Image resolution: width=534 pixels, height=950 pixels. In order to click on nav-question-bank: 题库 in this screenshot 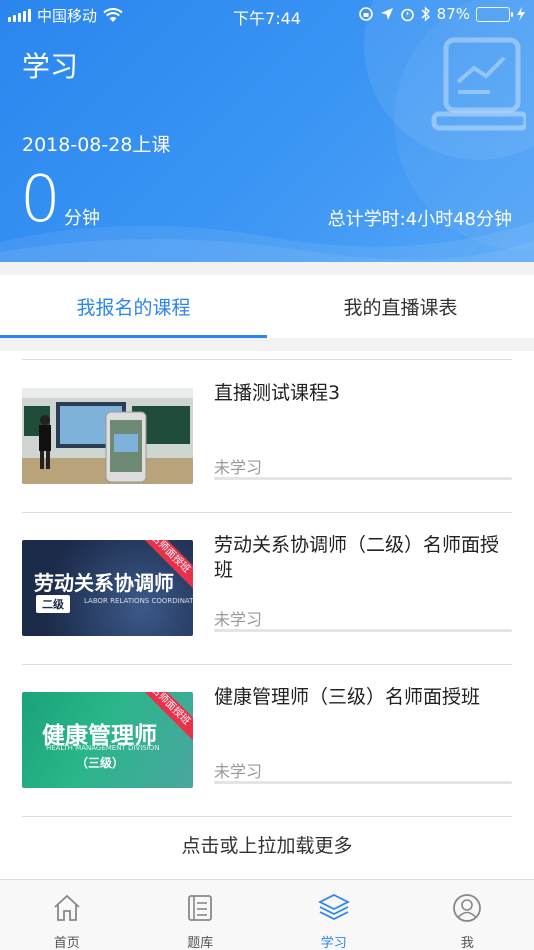, I will do `click(201, 915)`.